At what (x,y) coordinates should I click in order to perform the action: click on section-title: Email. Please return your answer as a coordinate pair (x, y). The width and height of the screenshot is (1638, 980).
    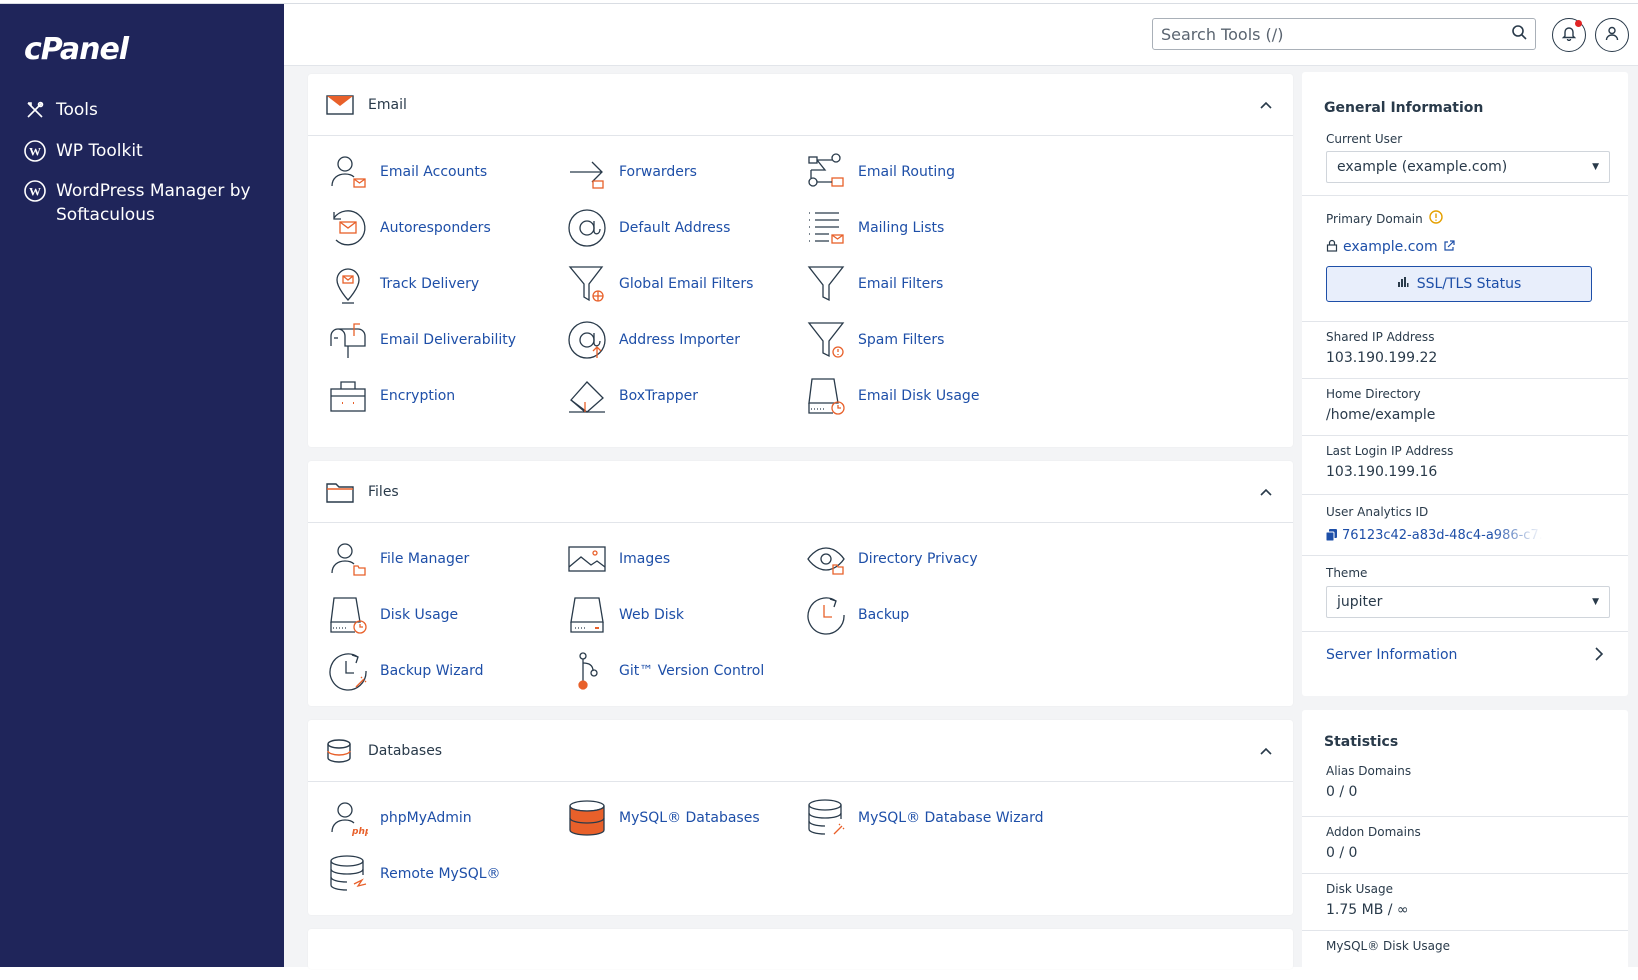
    Looking at the image, I should click on (387, 104).